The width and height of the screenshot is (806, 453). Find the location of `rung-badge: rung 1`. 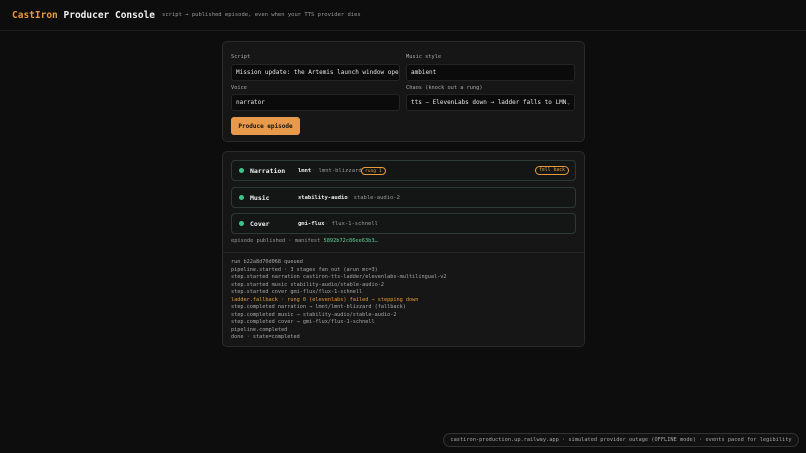

rung-badge: rung 1 is located at coordinates (373, 171).